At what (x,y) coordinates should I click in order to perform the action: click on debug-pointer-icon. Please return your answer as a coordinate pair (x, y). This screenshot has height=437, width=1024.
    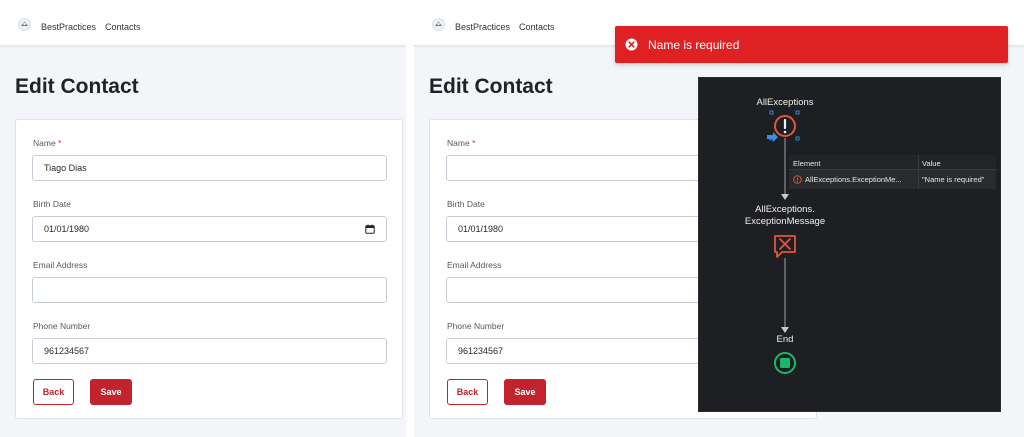
    Looking at the image, I should click on (772, 137).